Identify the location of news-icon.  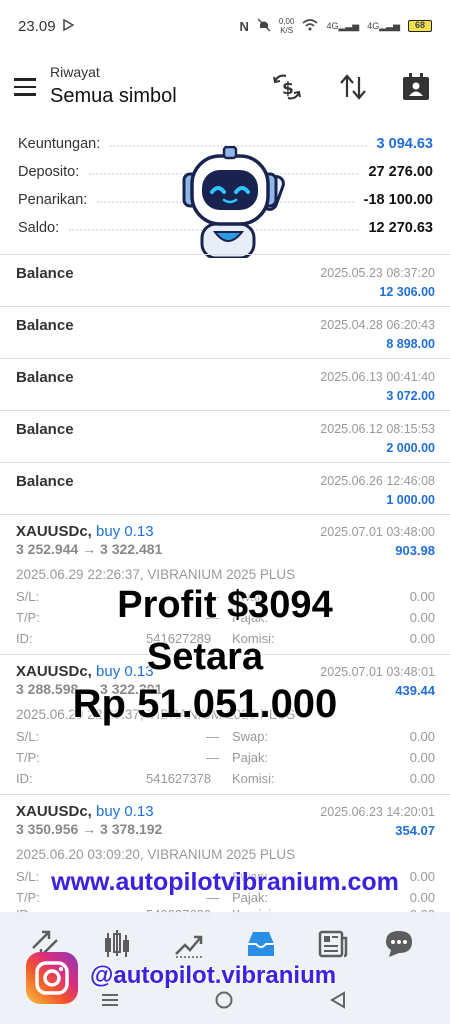
(333, 944).